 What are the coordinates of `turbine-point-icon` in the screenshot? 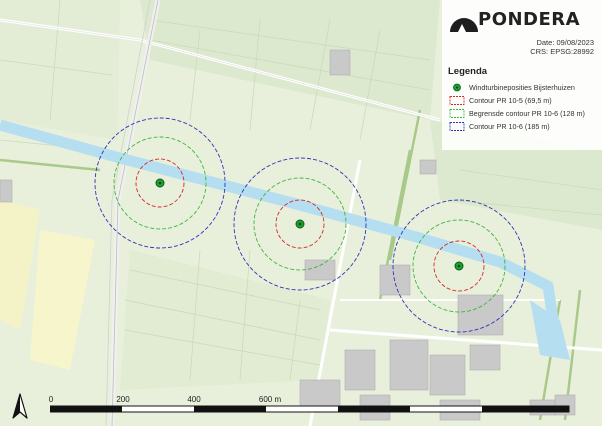 It's located at (457, 87).